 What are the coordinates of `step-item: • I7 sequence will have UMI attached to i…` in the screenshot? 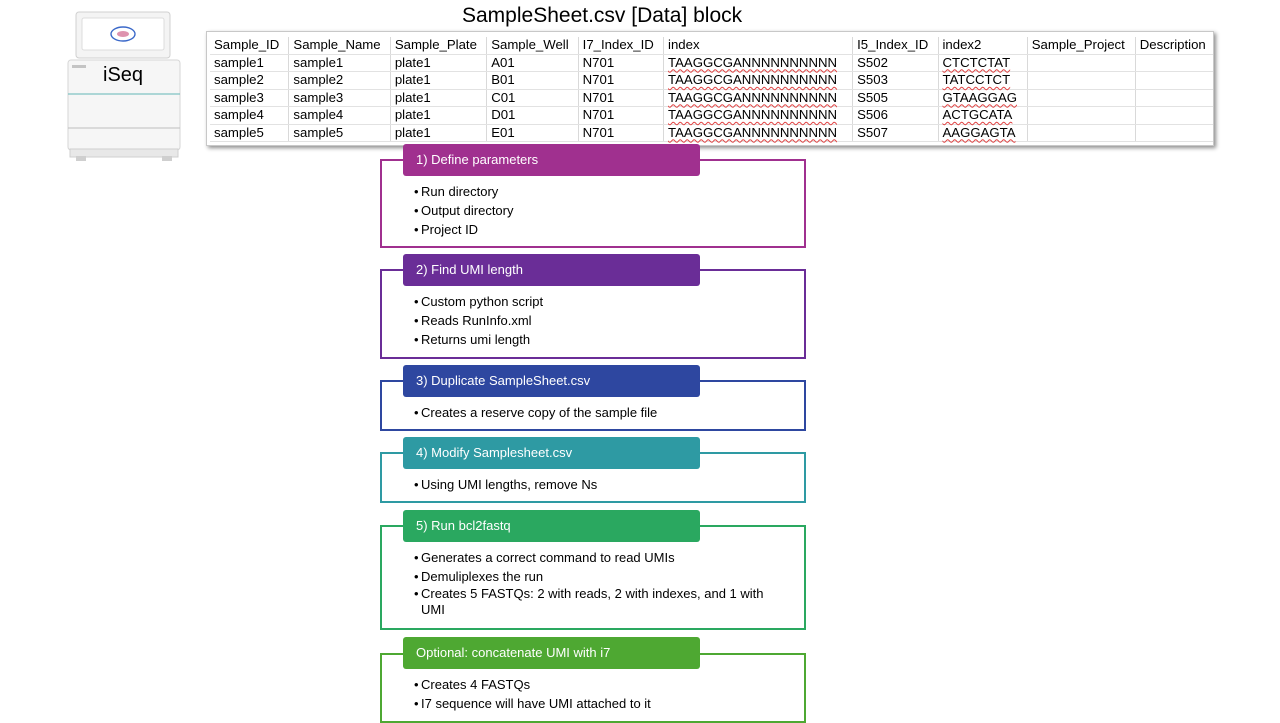 It's located at (599, 703).